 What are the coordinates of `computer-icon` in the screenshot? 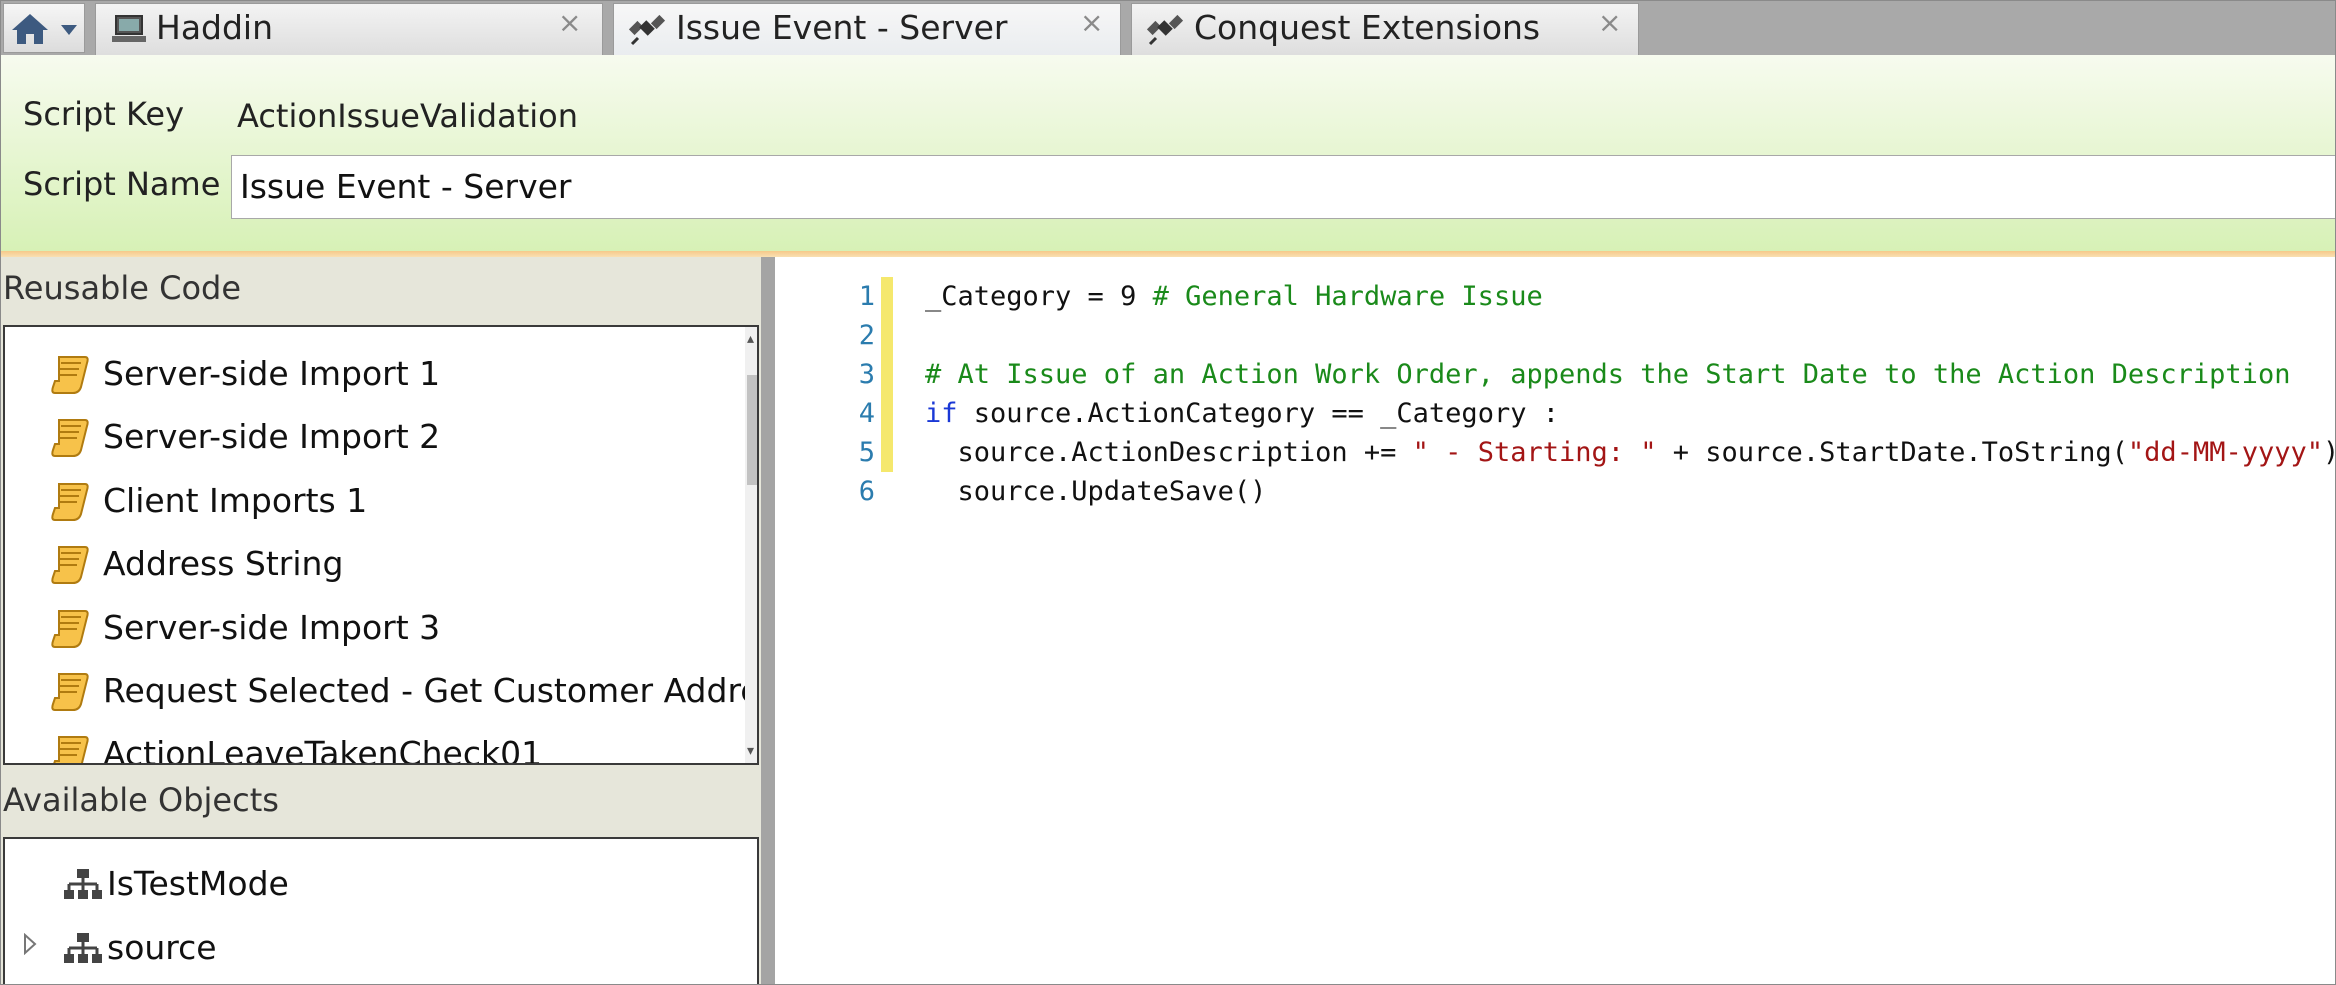 It's located at (129, 28).